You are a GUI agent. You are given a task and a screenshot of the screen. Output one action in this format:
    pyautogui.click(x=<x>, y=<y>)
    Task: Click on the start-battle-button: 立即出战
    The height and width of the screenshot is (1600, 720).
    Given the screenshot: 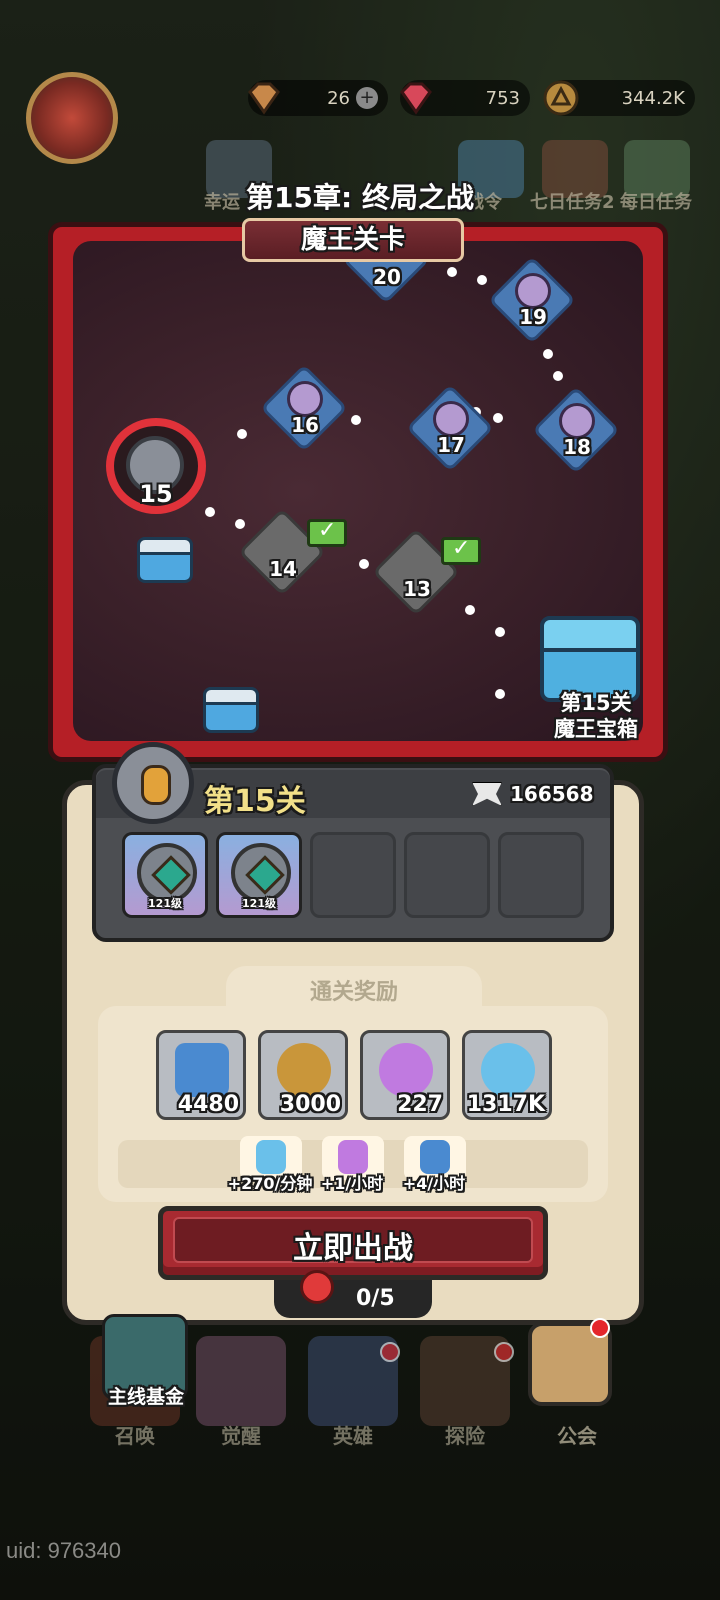 What is the action you would take?
    pyautogui.click(x=353, y=1243)
    